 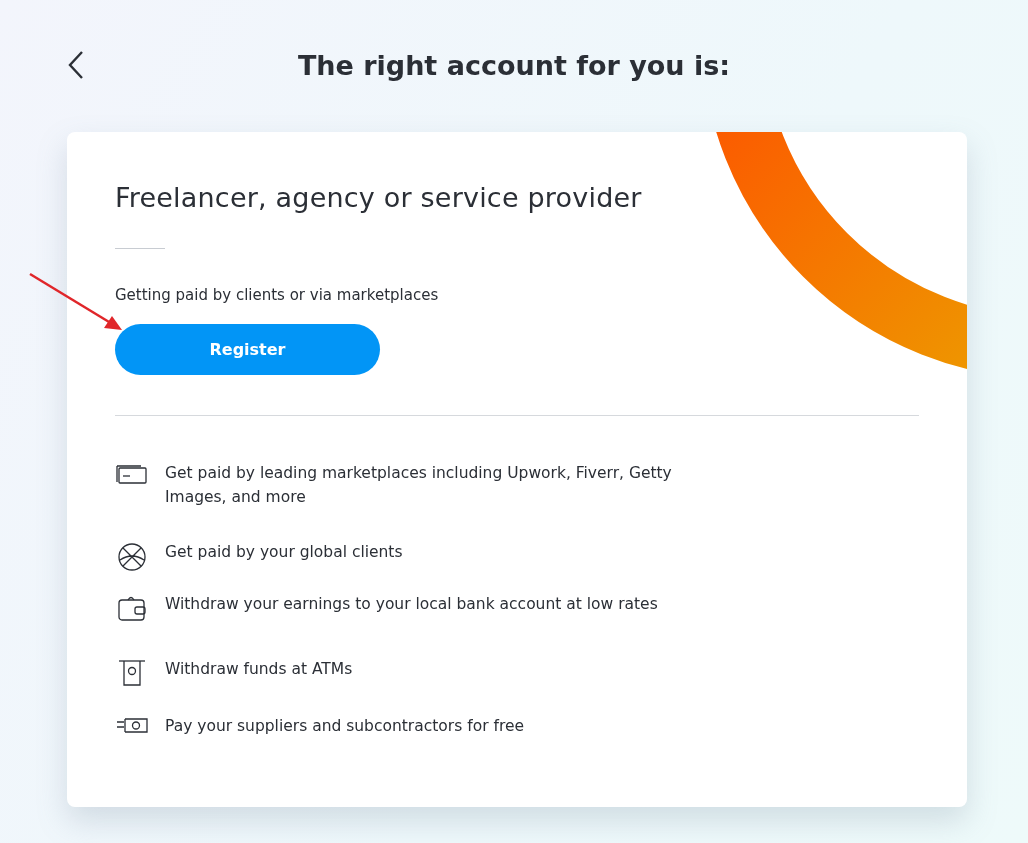 What do you see at coordinates (284, 552) in the screenshot?
I see `feature-text: Get paid by your global clients` at bounding box center [284, 552].